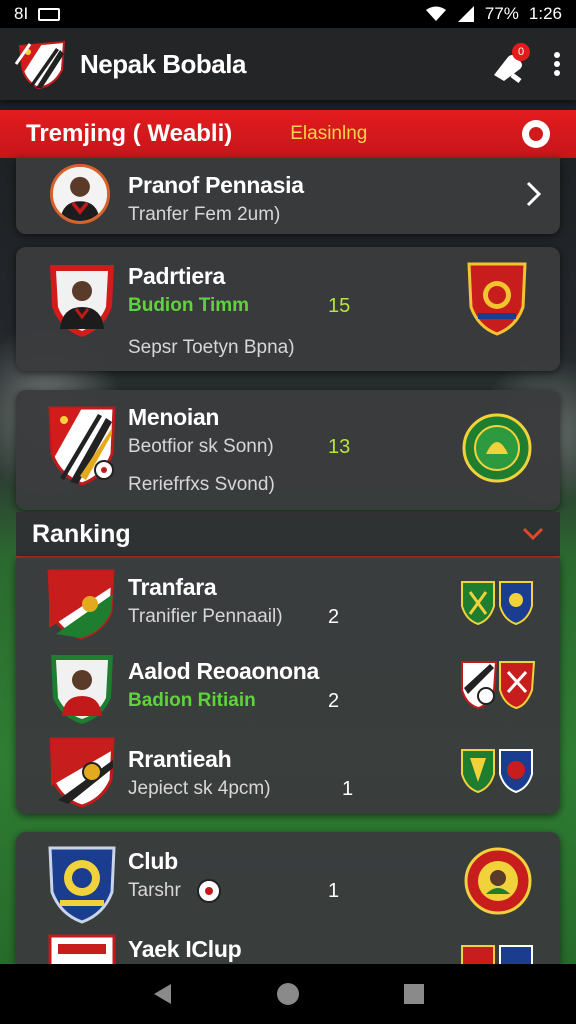  I want to click on home-icon, so click(288, 994).